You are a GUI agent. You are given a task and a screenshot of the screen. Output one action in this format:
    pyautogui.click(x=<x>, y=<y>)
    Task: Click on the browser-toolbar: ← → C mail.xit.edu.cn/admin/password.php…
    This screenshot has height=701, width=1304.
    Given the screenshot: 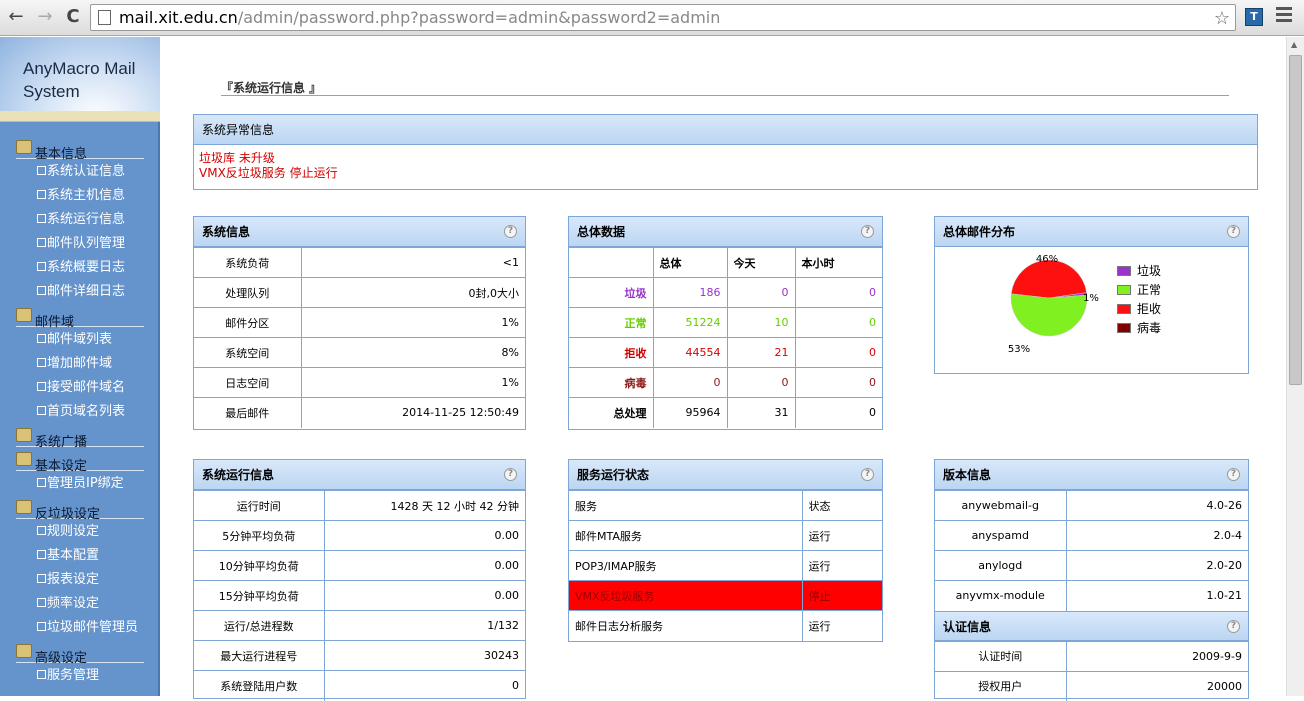 What is the action you would take?
    pyautogui.click(x=652, y=18)
    